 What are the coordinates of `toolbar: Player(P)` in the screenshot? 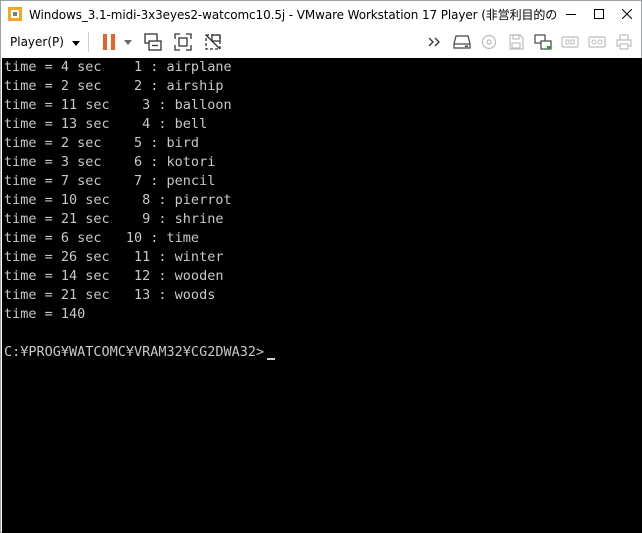 It's located at (321, 42).